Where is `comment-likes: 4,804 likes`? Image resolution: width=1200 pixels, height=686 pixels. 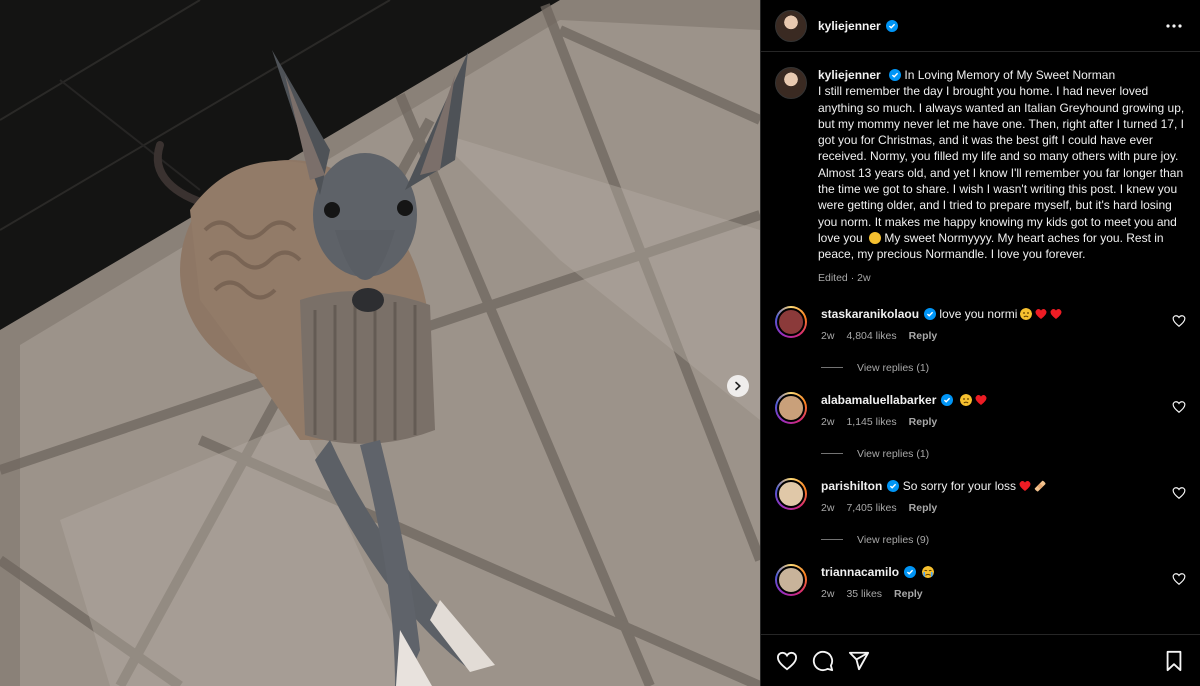
comment-likes: 4,804 likes is located at coordinates (871, 336).